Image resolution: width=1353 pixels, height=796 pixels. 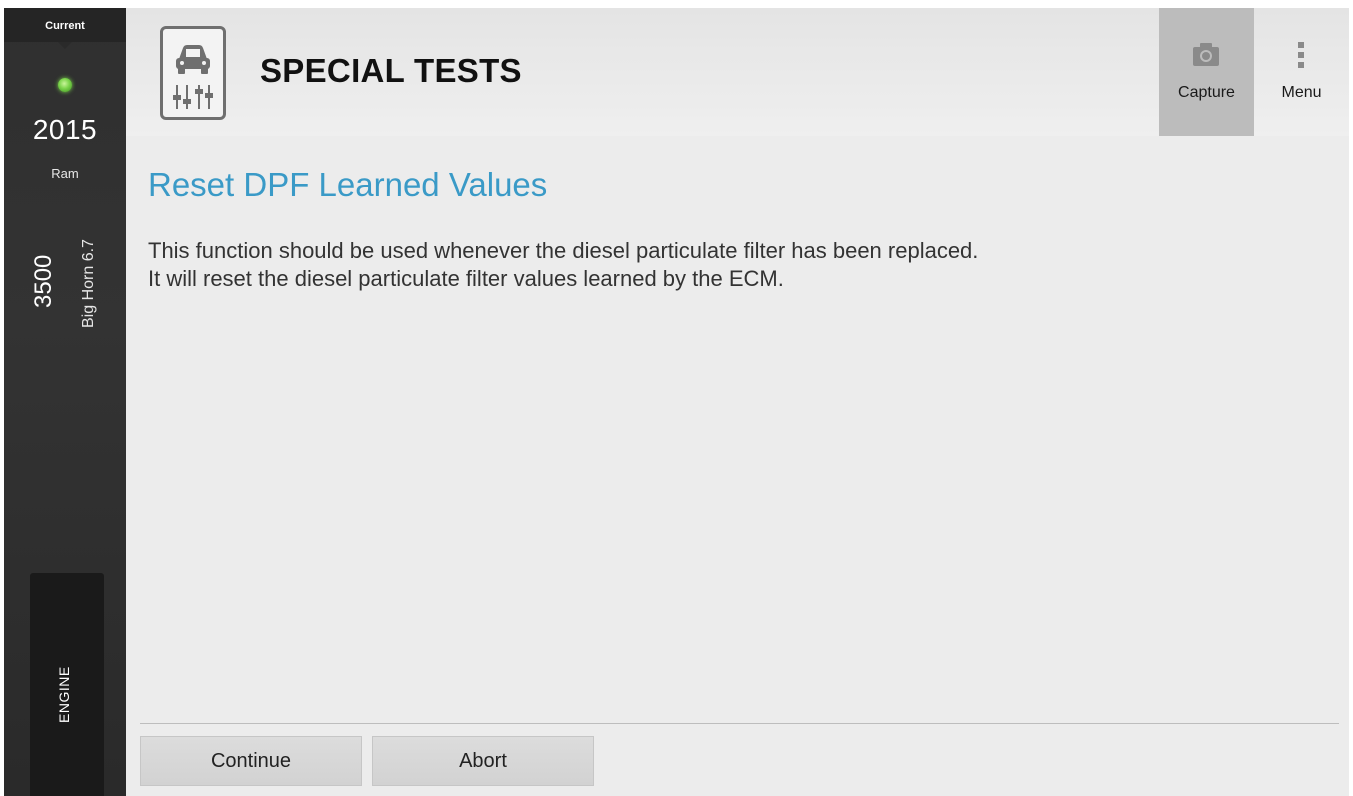 What do you see at coordinates (1206, 55) in the screenshot?
I see `camera-icon` at bounding box center [1206, 55].